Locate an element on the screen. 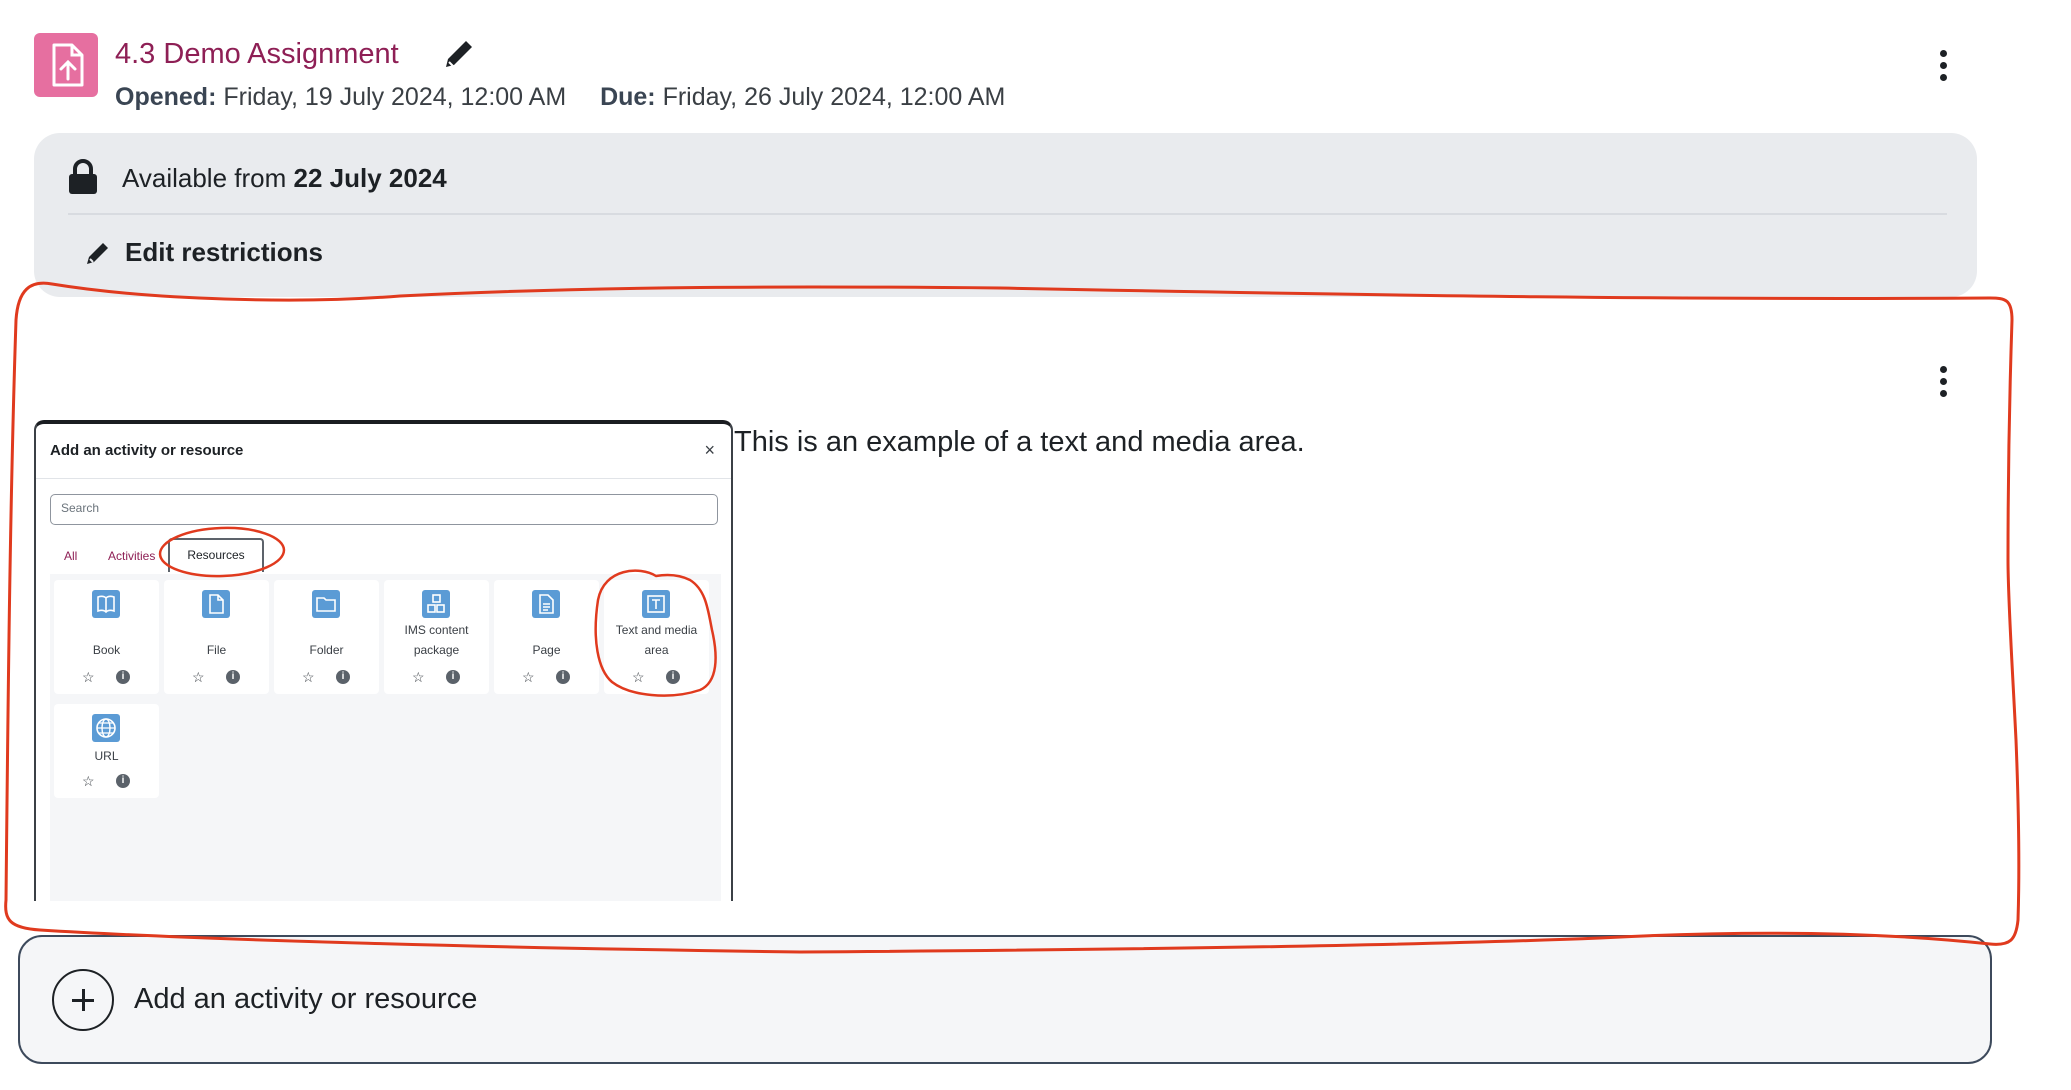  tile-label: IMS content package is located at coordinates (436, 640).